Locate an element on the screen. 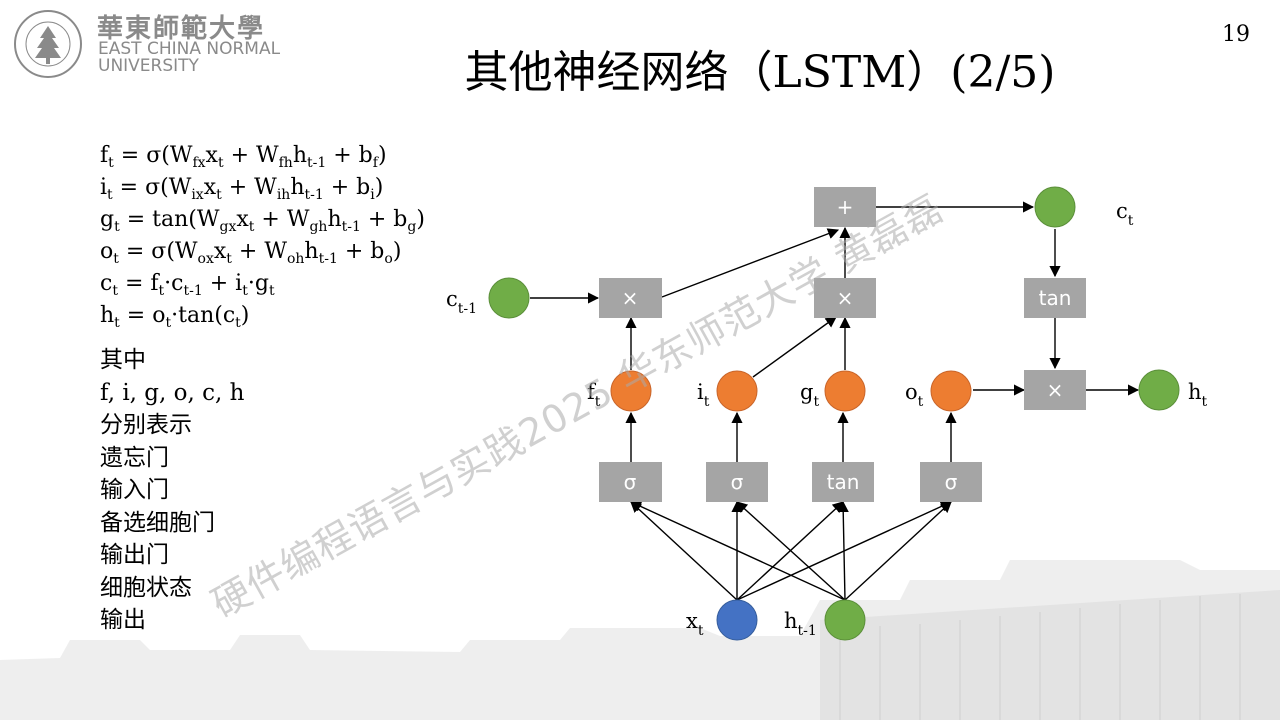 The image size is (1280, 720). box-mul-forget: × is located at coordinates (630, 298).